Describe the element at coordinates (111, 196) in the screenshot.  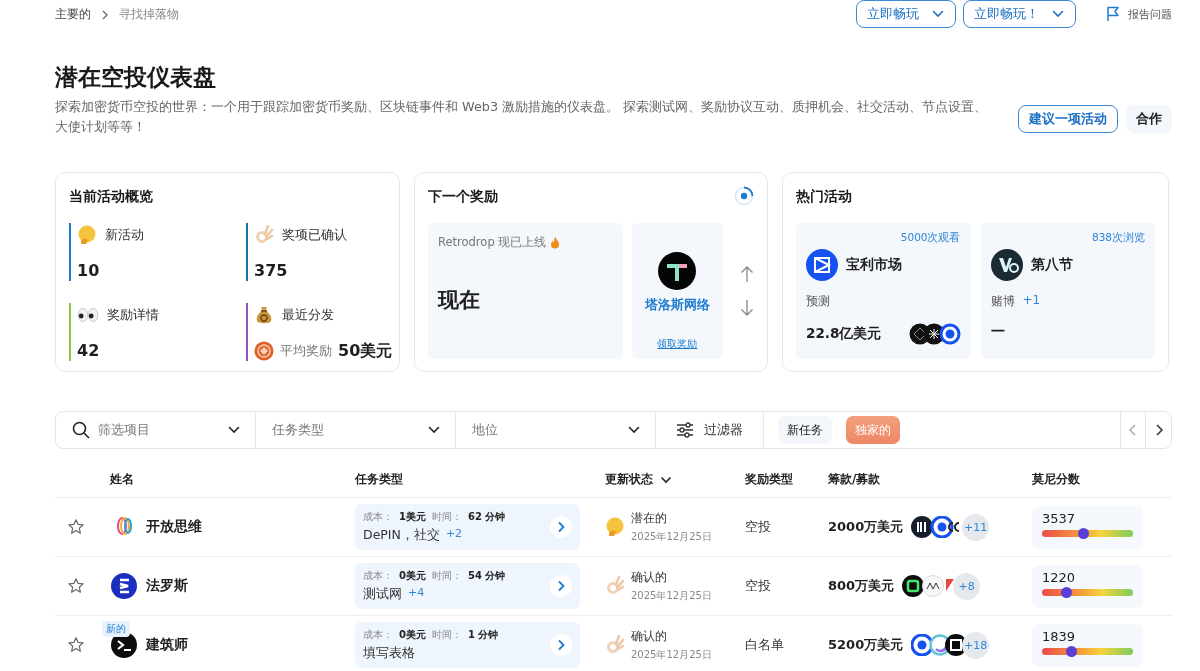
I see `card-title: 当前活动概览` at that location.